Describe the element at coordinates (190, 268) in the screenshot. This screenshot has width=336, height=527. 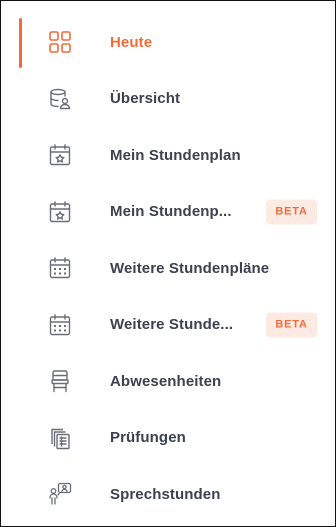
I see `sidebar-item-label: Weitere Stundenpläne` at that location.